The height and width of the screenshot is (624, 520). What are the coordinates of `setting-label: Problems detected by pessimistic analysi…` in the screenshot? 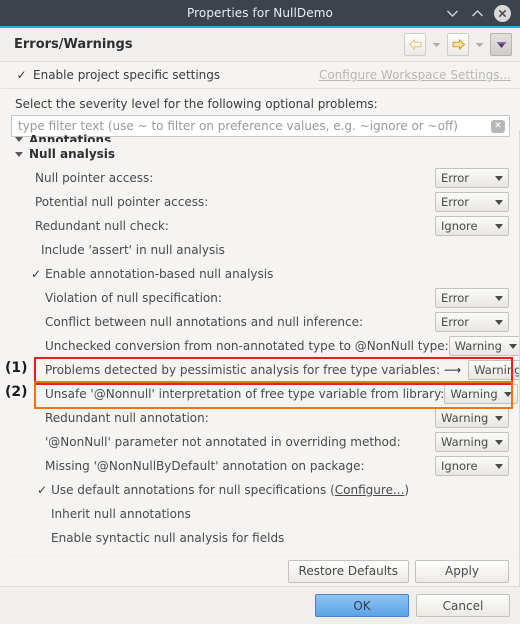 It's located at (242, 370).